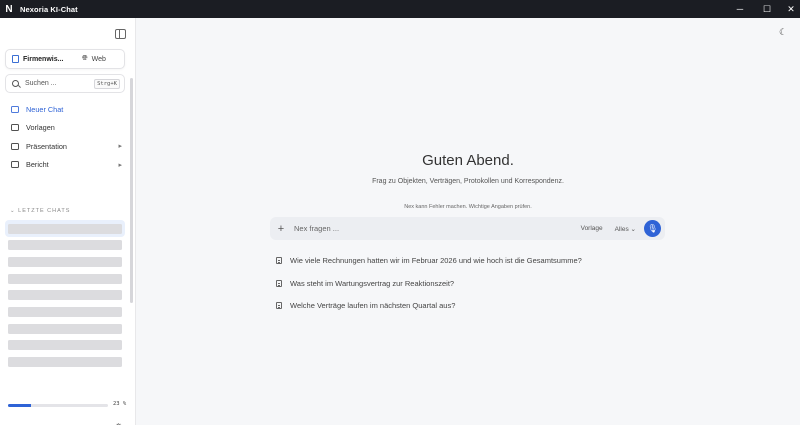 Image resolution: width=800 pixels, height=425 pixels. Describe the element at coordinates (66, 128) in the screenshot. I see `sidebar-item-templates: Vorlagen` at that location.